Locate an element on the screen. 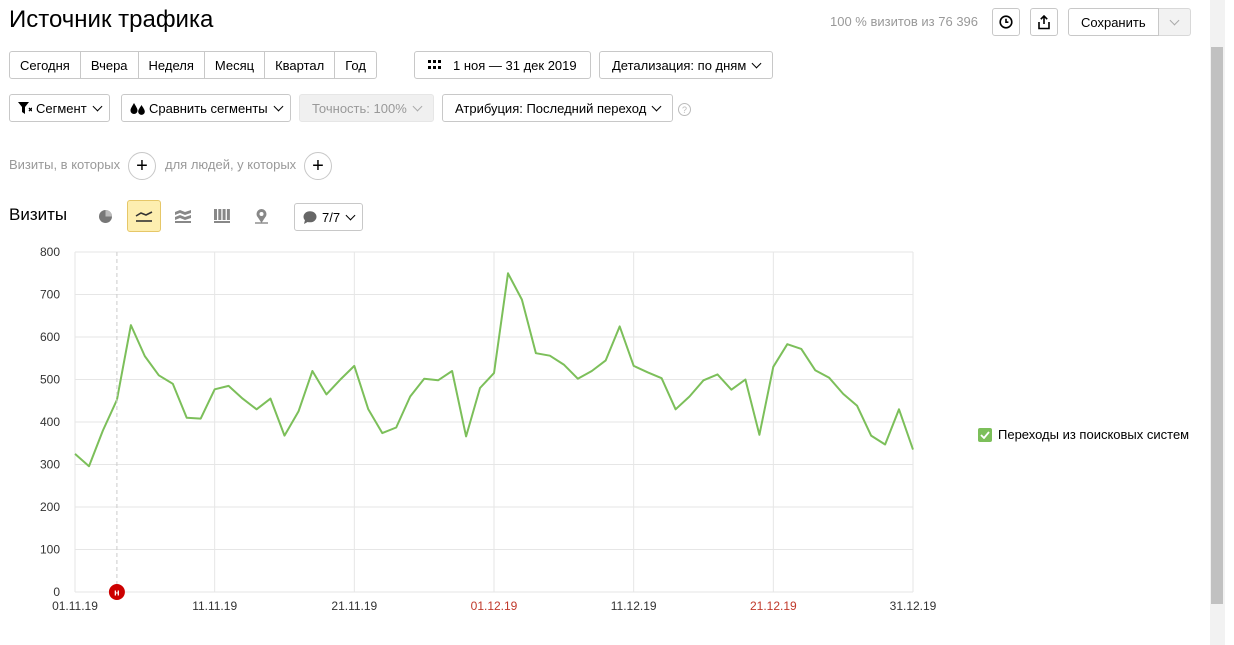  pie-chart-icon is located at coordinates (105, 216).